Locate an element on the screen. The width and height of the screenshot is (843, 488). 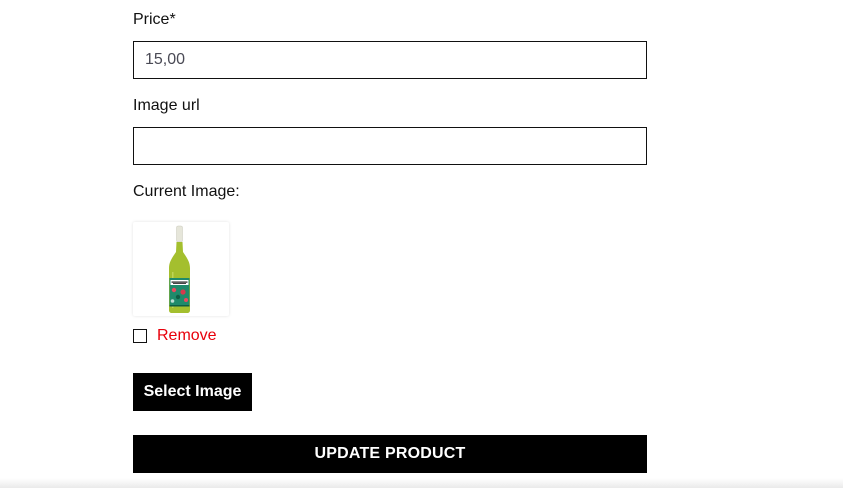
remove-image-row: Remove is located at coordinates (175, 336).